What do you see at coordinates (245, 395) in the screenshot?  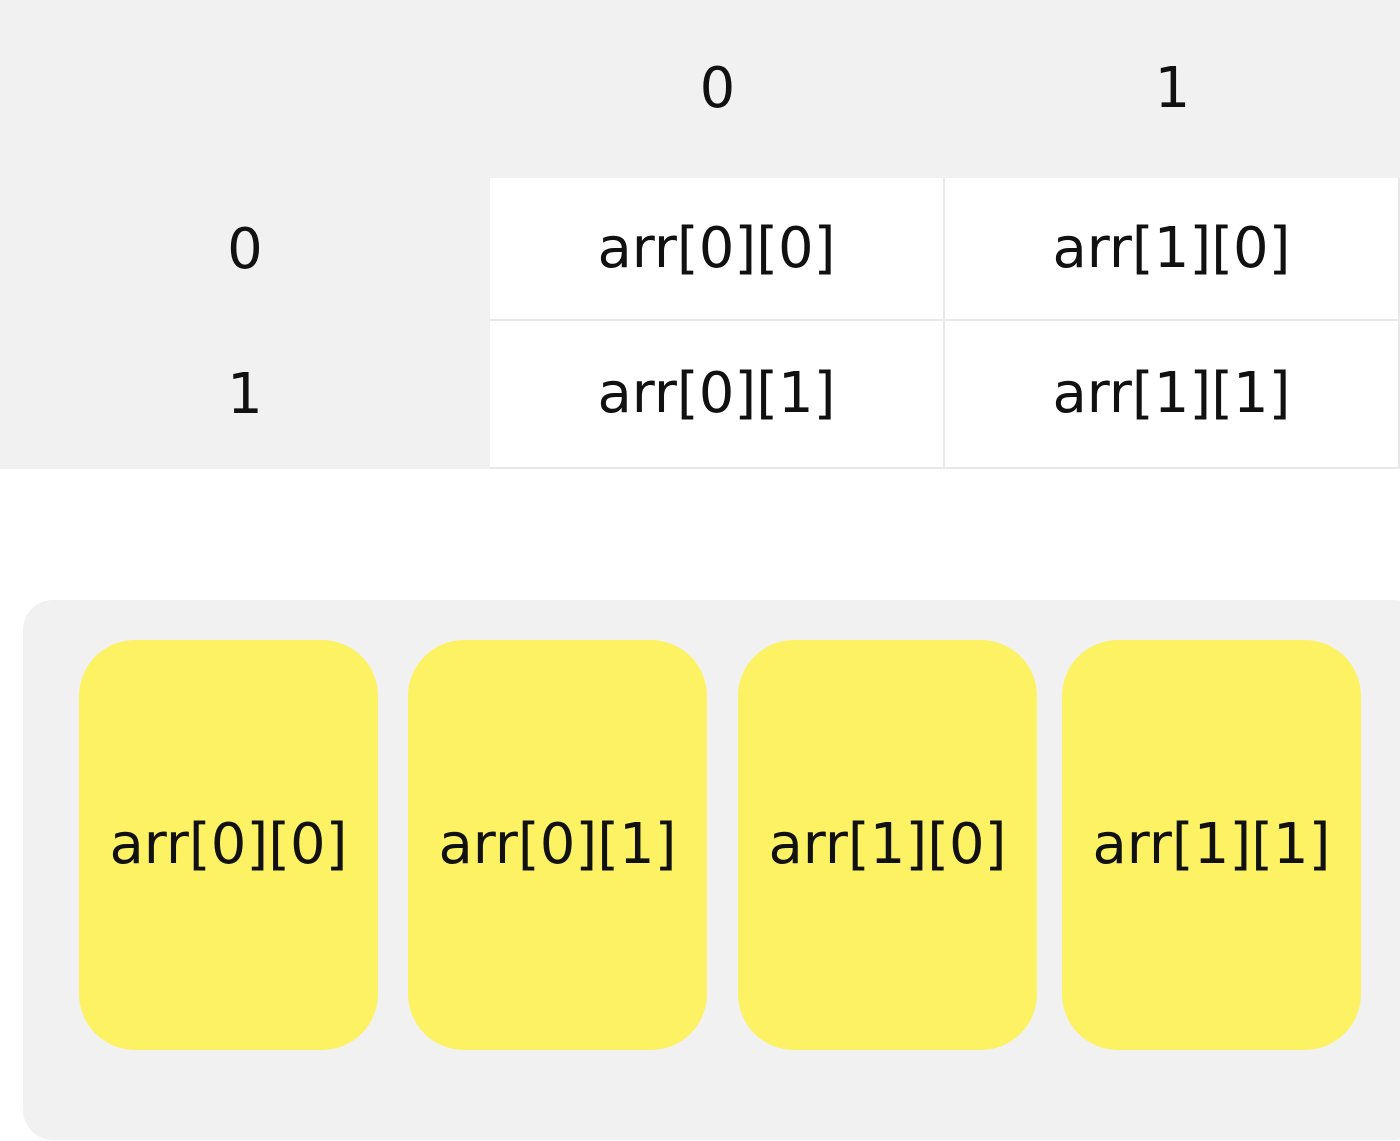 I see `row-header-1: 1` at bounding box center [245, 395].